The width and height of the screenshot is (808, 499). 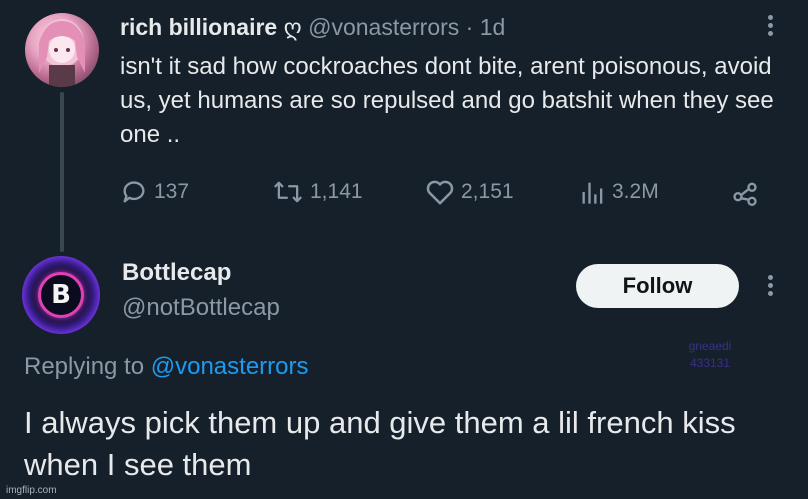 What do you see at coordinates (62, 53) in the screenshot?
I see `anime-avatar-icon` at bounding box center [62, 53].